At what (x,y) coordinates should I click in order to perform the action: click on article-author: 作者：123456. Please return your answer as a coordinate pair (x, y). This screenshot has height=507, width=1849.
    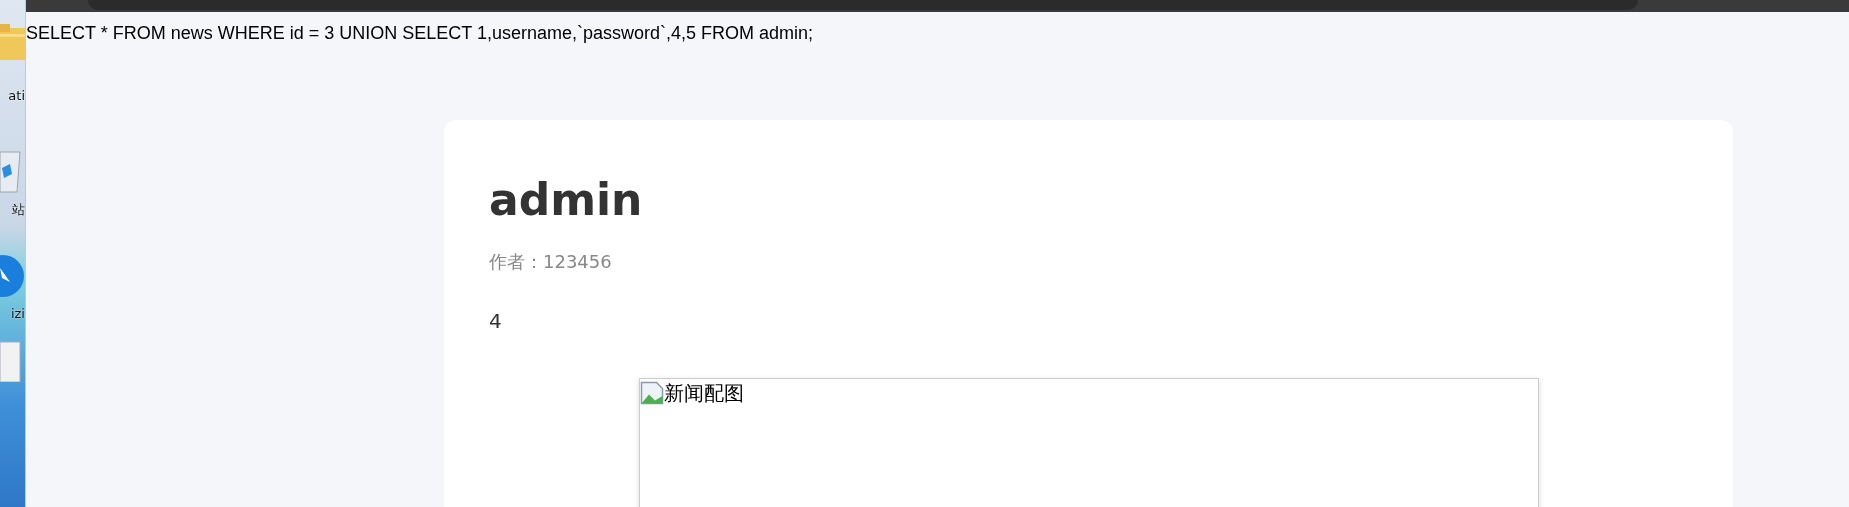
    Looking at the image, I should click on (551, 262).